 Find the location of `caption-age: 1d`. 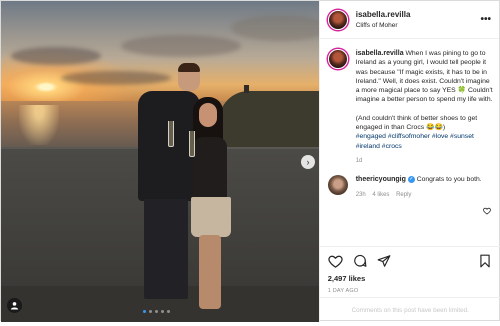

caption-age: 1d is located at coordinates (359, 160).